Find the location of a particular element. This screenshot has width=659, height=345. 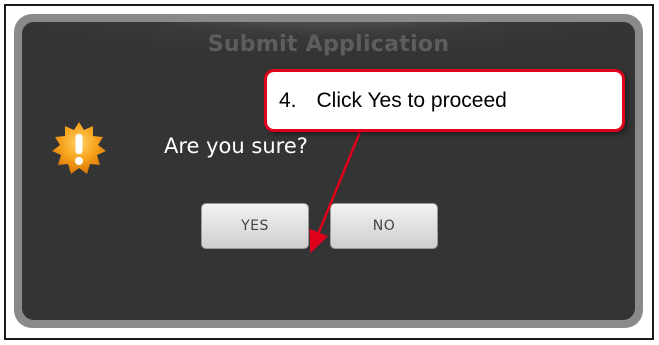

instruction-callout: 4. Click Yes to proceed is located at coordinates (444, 100).